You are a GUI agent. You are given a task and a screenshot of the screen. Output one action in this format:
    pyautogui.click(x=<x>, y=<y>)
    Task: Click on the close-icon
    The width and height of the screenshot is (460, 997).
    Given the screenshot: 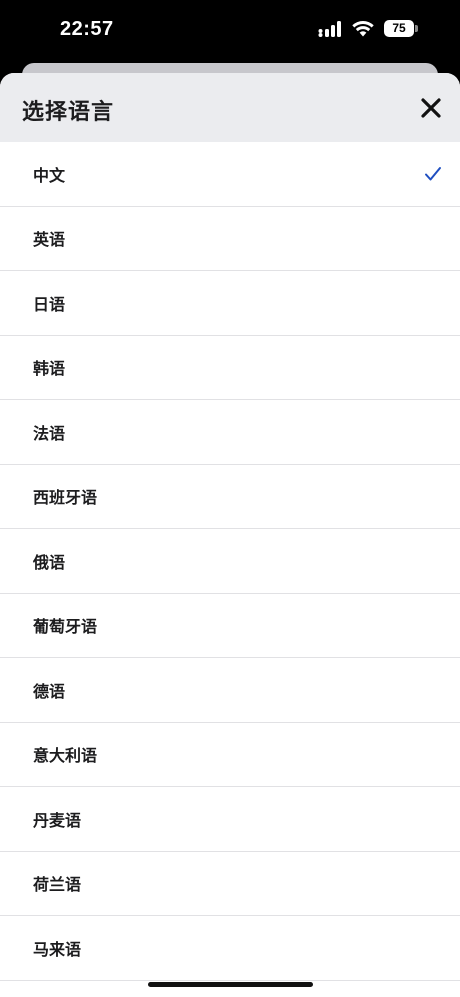 What is the action you would take?
    pyautogui.click(x=431, y=108)
    